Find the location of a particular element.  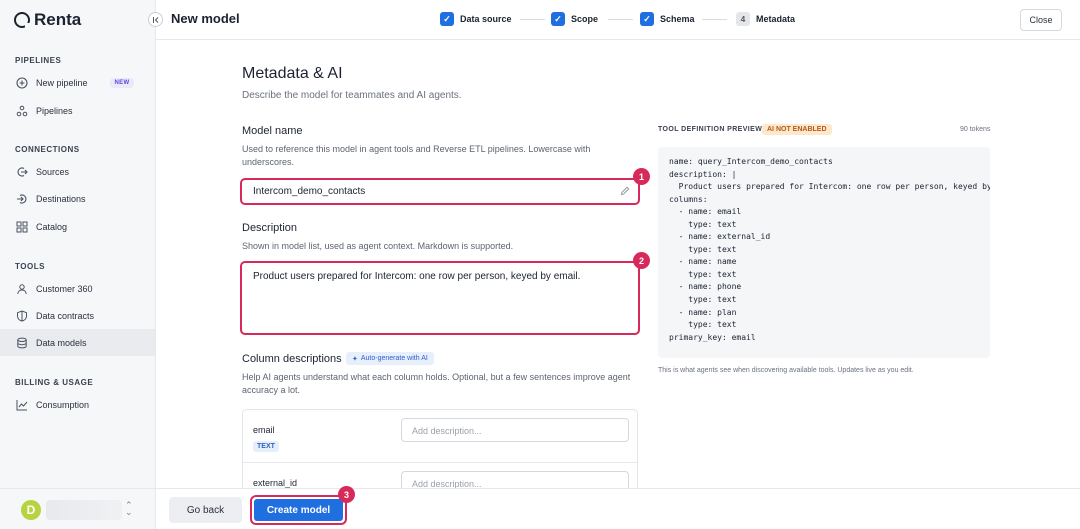

close-button: Close is located at coordinates (1041, 20).